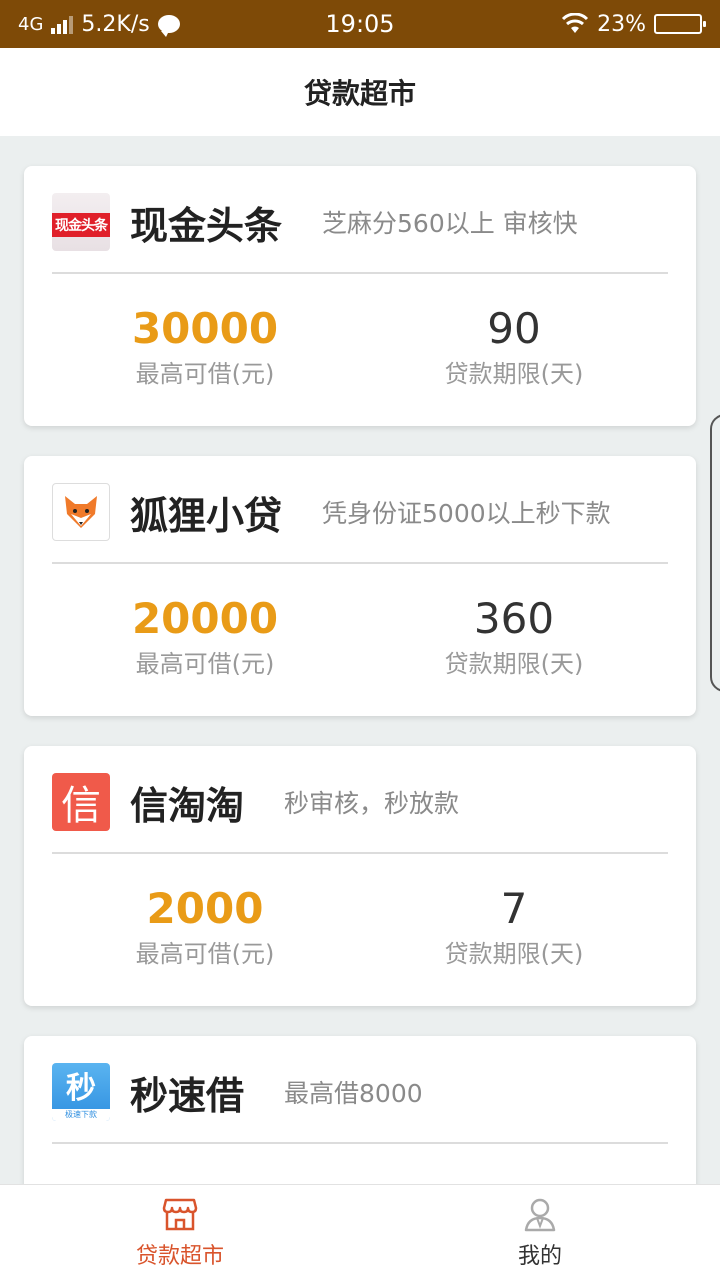 The image size is (720, 1280). I want to click on card-header: 狐狸小贷 凭身份证5000以上秒下款, so click(360, 512).